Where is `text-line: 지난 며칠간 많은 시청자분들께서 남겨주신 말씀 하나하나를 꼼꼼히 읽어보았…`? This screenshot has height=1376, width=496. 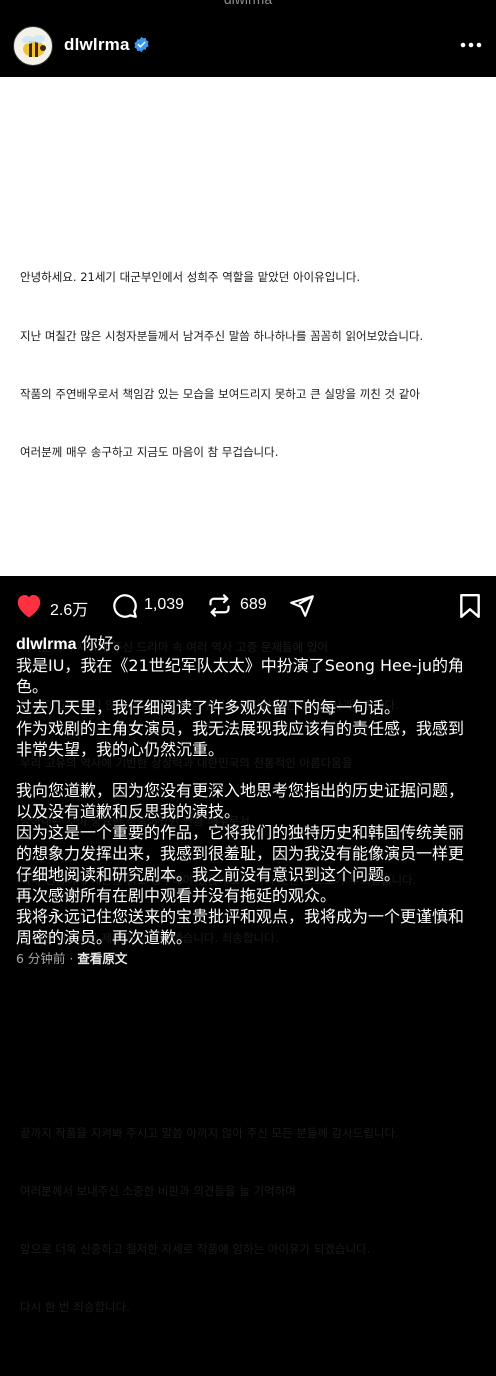
text-line: 지난 며칠간 많은 시청자분들께서 남겨주신 말씀 하나하나를 꼼꼼히 읽어보았… is located at coordinates (222, 335).